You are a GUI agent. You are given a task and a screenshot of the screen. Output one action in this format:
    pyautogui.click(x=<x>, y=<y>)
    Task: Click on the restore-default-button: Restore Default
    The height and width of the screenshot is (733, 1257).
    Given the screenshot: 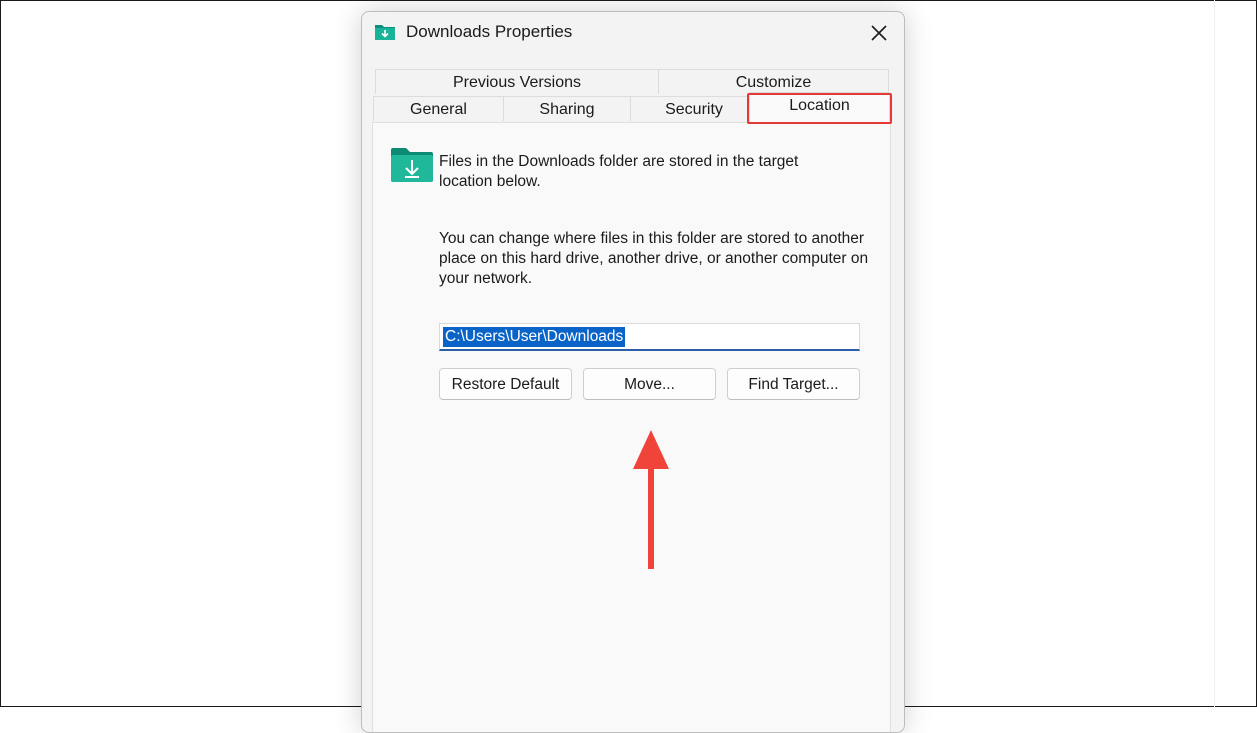 What is the action you would take?
    pyautogui.click(x=505, y=384)
    